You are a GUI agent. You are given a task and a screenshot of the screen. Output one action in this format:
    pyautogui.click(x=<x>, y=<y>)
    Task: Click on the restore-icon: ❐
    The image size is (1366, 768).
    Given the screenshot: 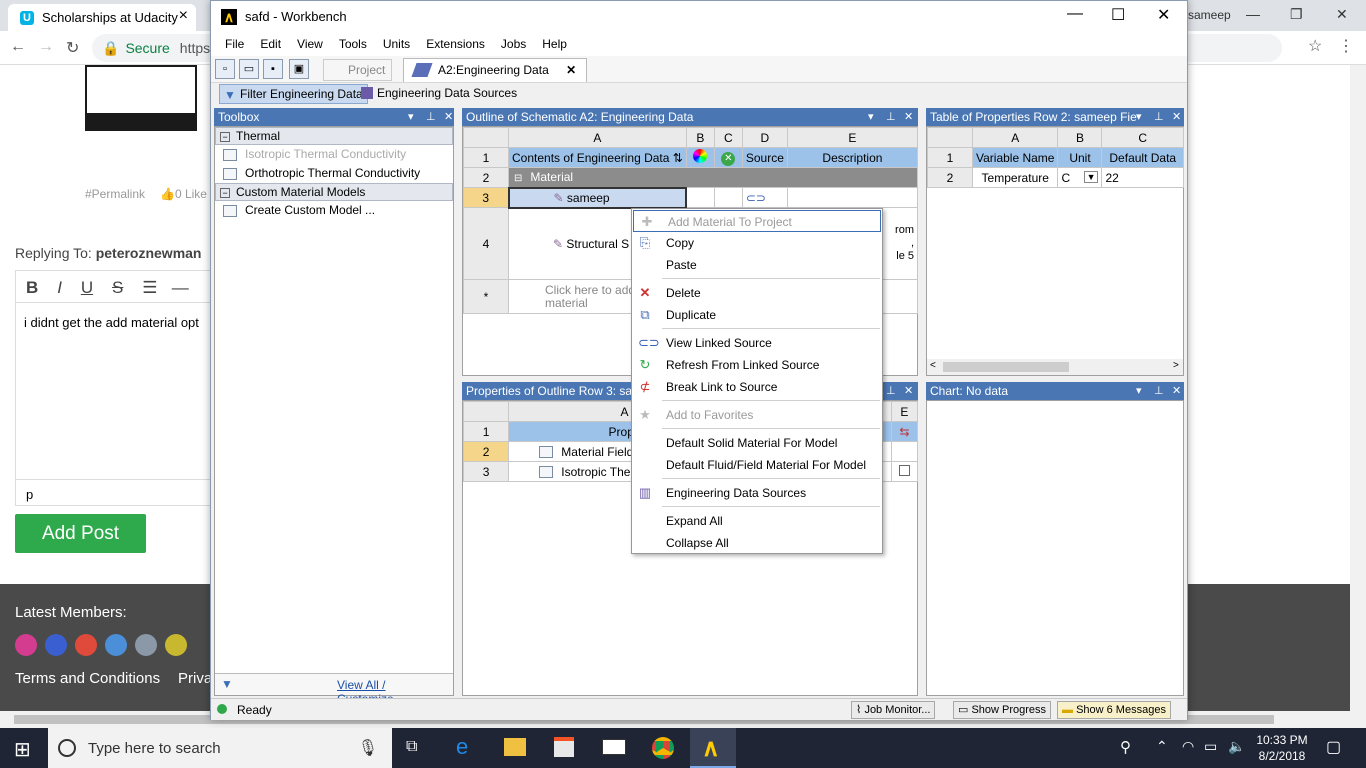 What is the action you would take?
    pyautogui.click(x=1296, y=14)
    